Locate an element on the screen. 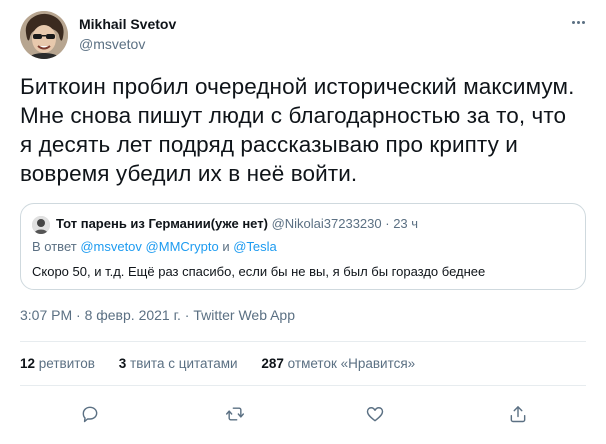  author-avatar is located at coordinates (44, 35).